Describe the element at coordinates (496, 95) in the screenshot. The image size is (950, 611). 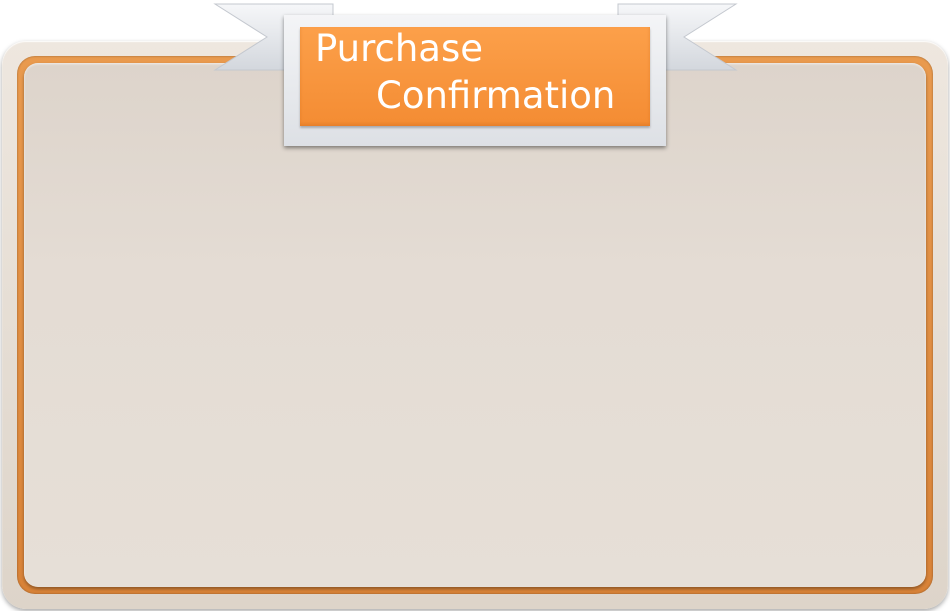
I see `dialog-title-line-2: Confirmation` at that location.